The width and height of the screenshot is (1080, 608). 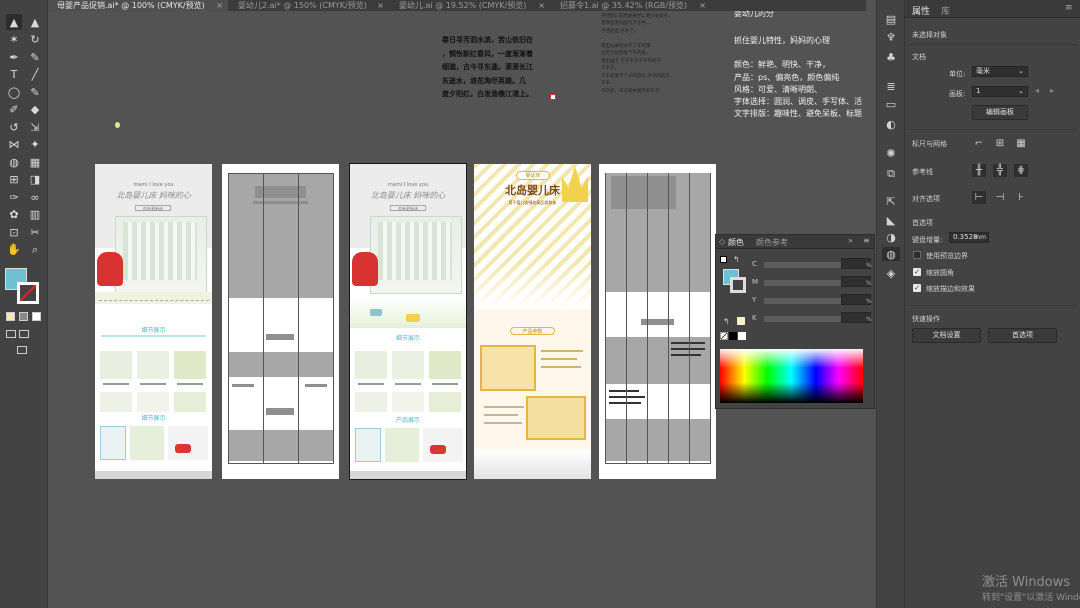 What do you see at coordinates (14, 215) in the screenshot?
I see `symbol-sprayer-tool-icon: ✿` at bounding box center [14, 215].